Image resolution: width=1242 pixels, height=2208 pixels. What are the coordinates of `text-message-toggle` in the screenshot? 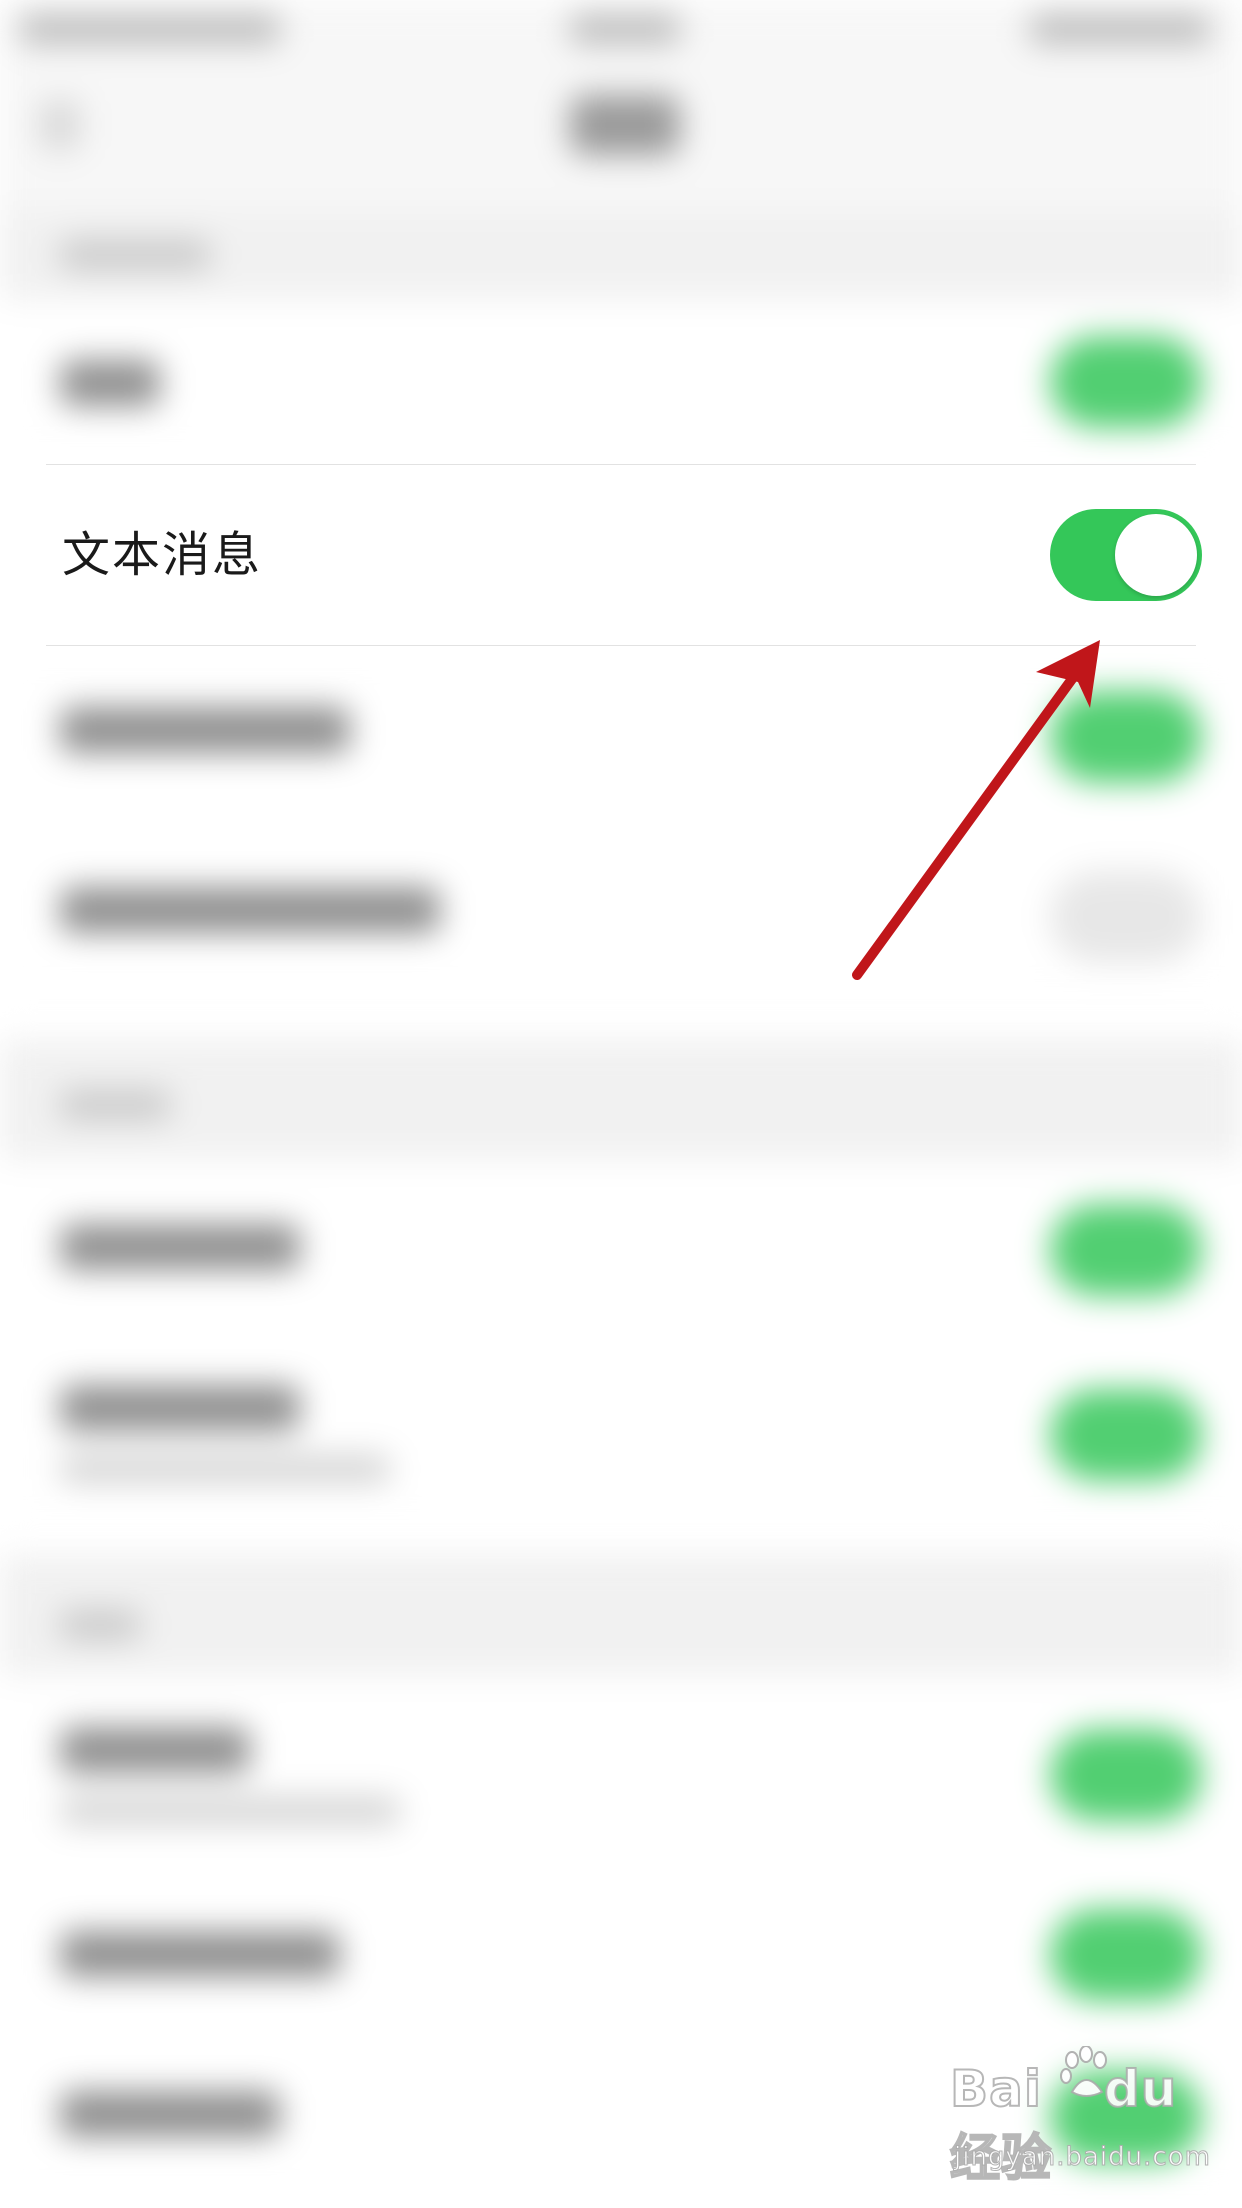 It's located at (1126, 555).